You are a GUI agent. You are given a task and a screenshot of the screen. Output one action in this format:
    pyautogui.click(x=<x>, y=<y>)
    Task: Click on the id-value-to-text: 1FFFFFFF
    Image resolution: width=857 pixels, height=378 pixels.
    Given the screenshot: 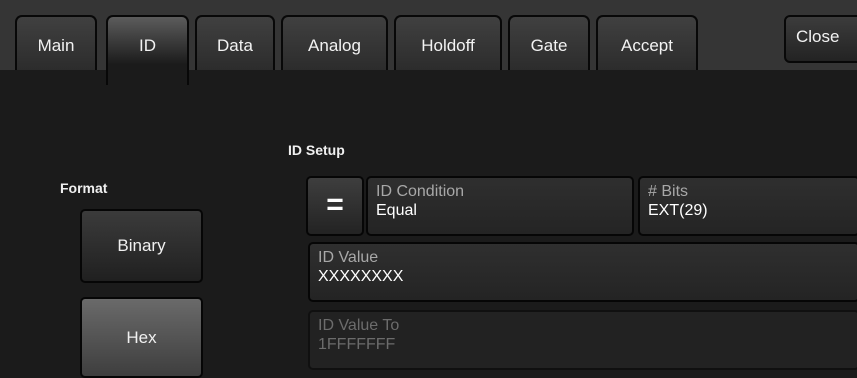 What is the action you would take?
    pyautogui.click(x=357, y=344)
    